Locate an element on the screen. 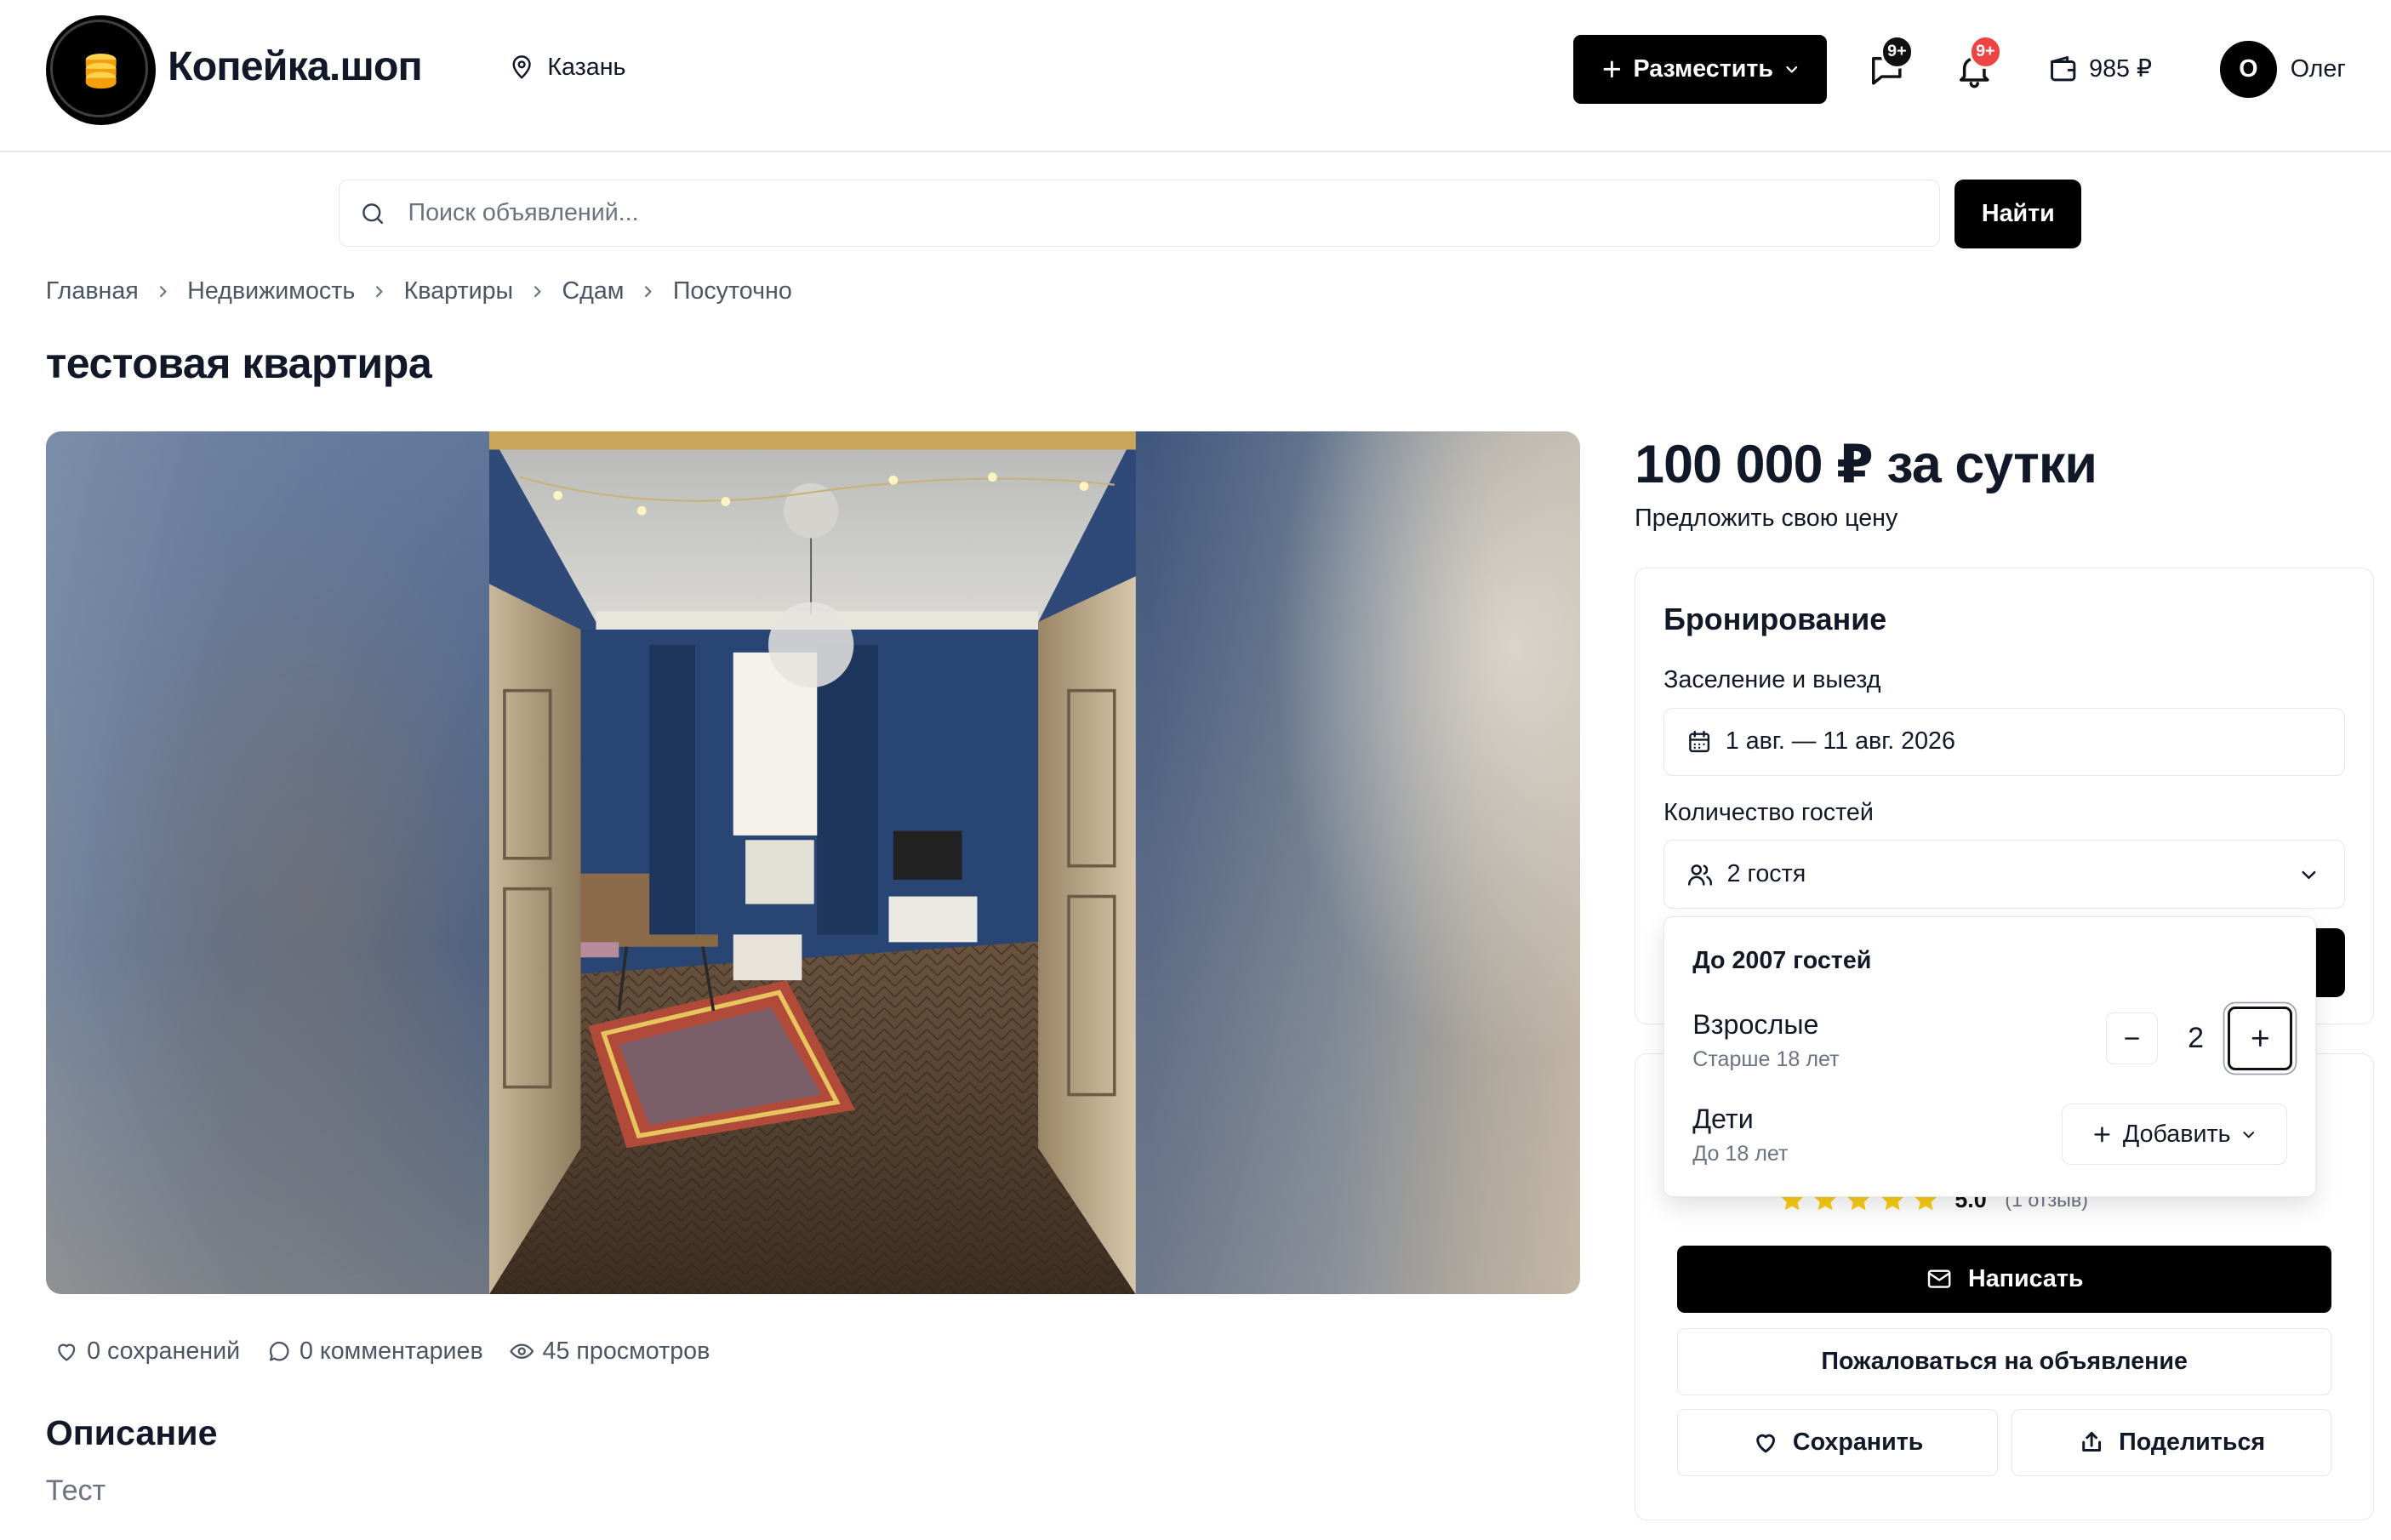 The image size is (2391, 1540). wallet-balance: 985 ₽ is located at coordinates (2099, 68).